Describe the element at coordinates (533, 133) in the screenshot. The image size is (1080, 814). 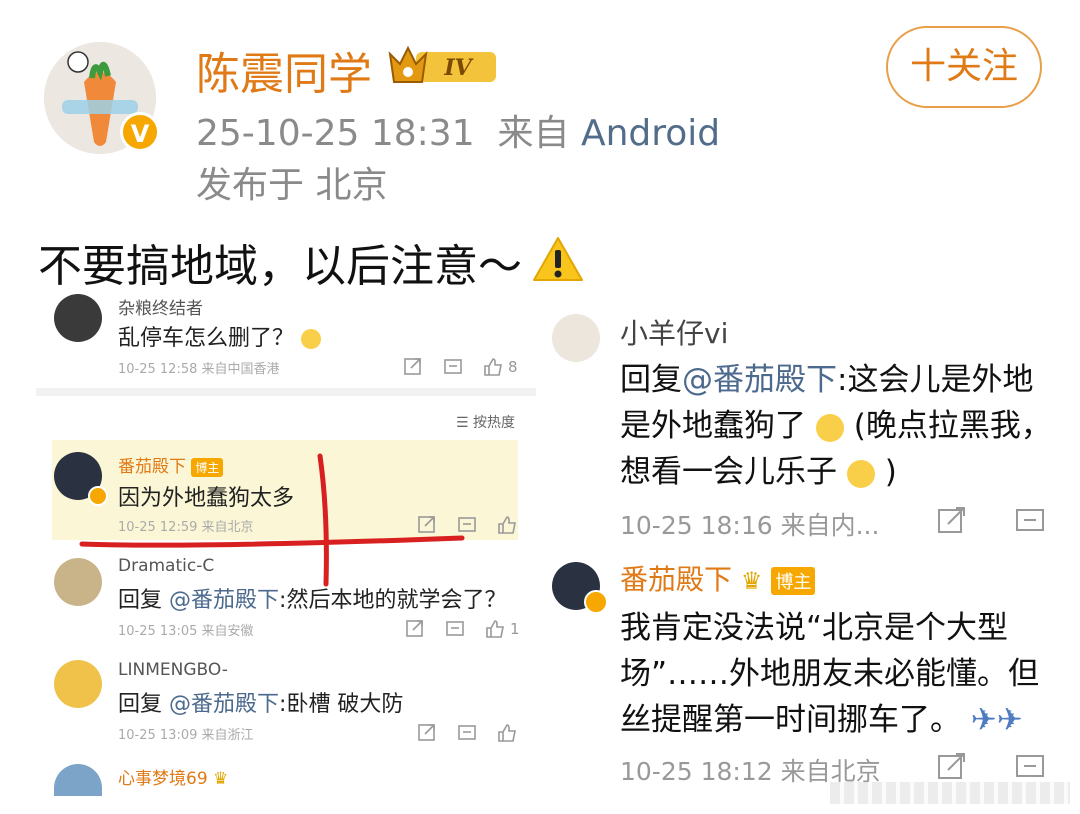
I see `source-prefix: 来自` at that location.